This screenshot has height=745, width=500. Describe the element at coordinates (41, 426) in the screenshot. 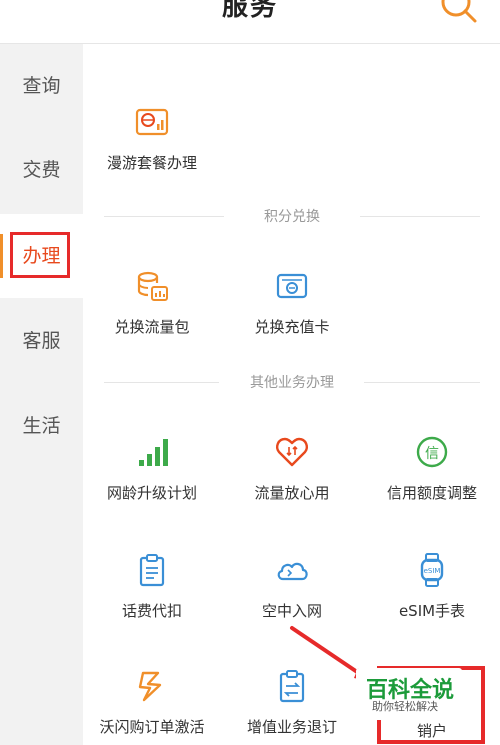

I see `sidebar-item-life: 生活` at that location.